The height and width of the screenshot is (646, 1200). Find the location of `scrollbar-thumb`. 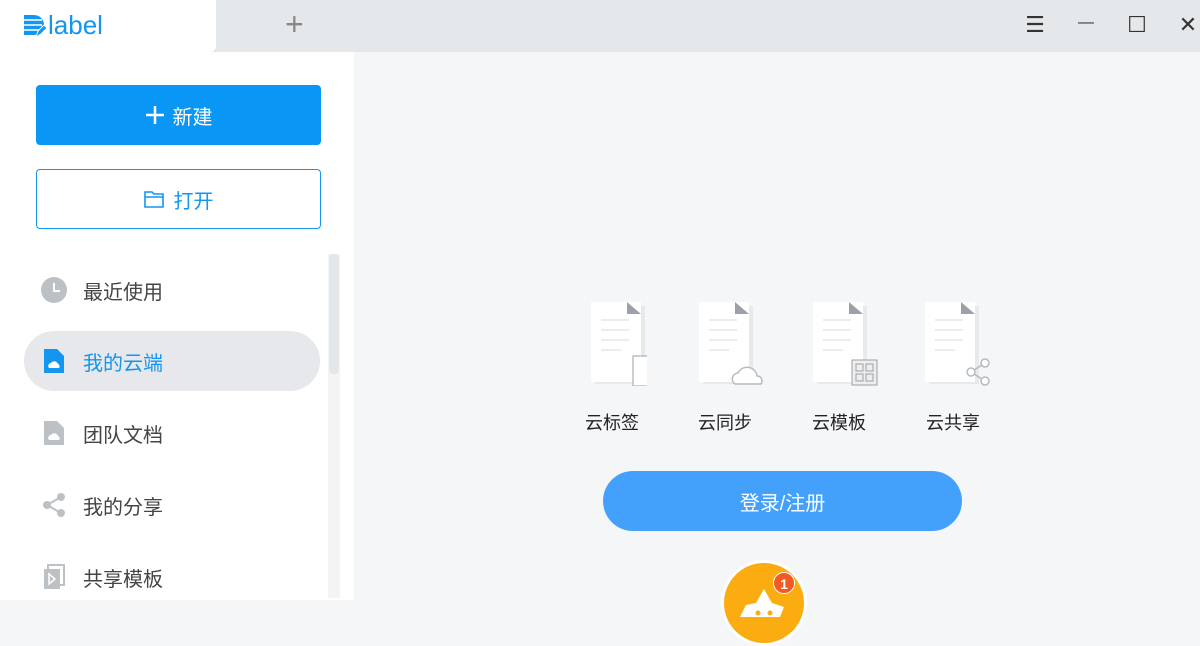

scrollbar-thumb is located at coordinates (334, 314).